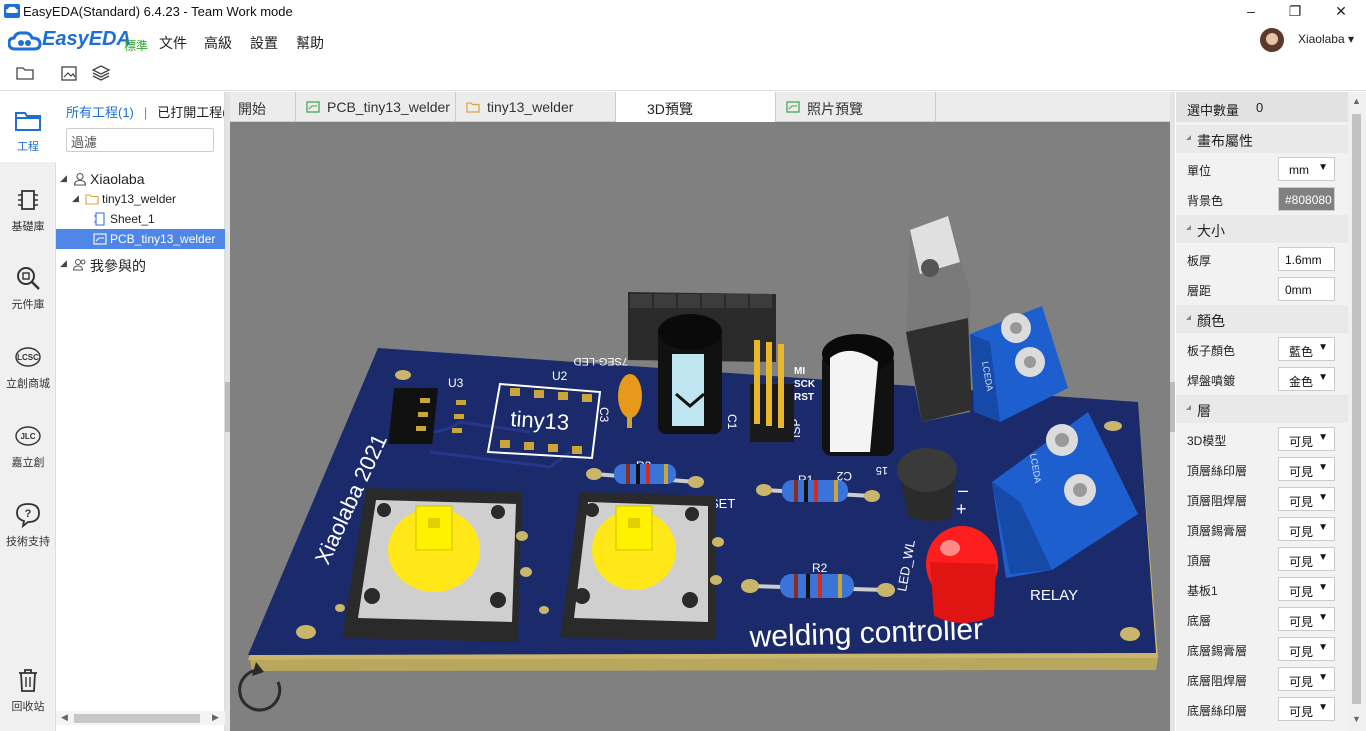 This screenshot has height=731, width=1366. Describe the element at coordinates (27, 436) in the screenshot. I see `svg-text: JLC` at that location.